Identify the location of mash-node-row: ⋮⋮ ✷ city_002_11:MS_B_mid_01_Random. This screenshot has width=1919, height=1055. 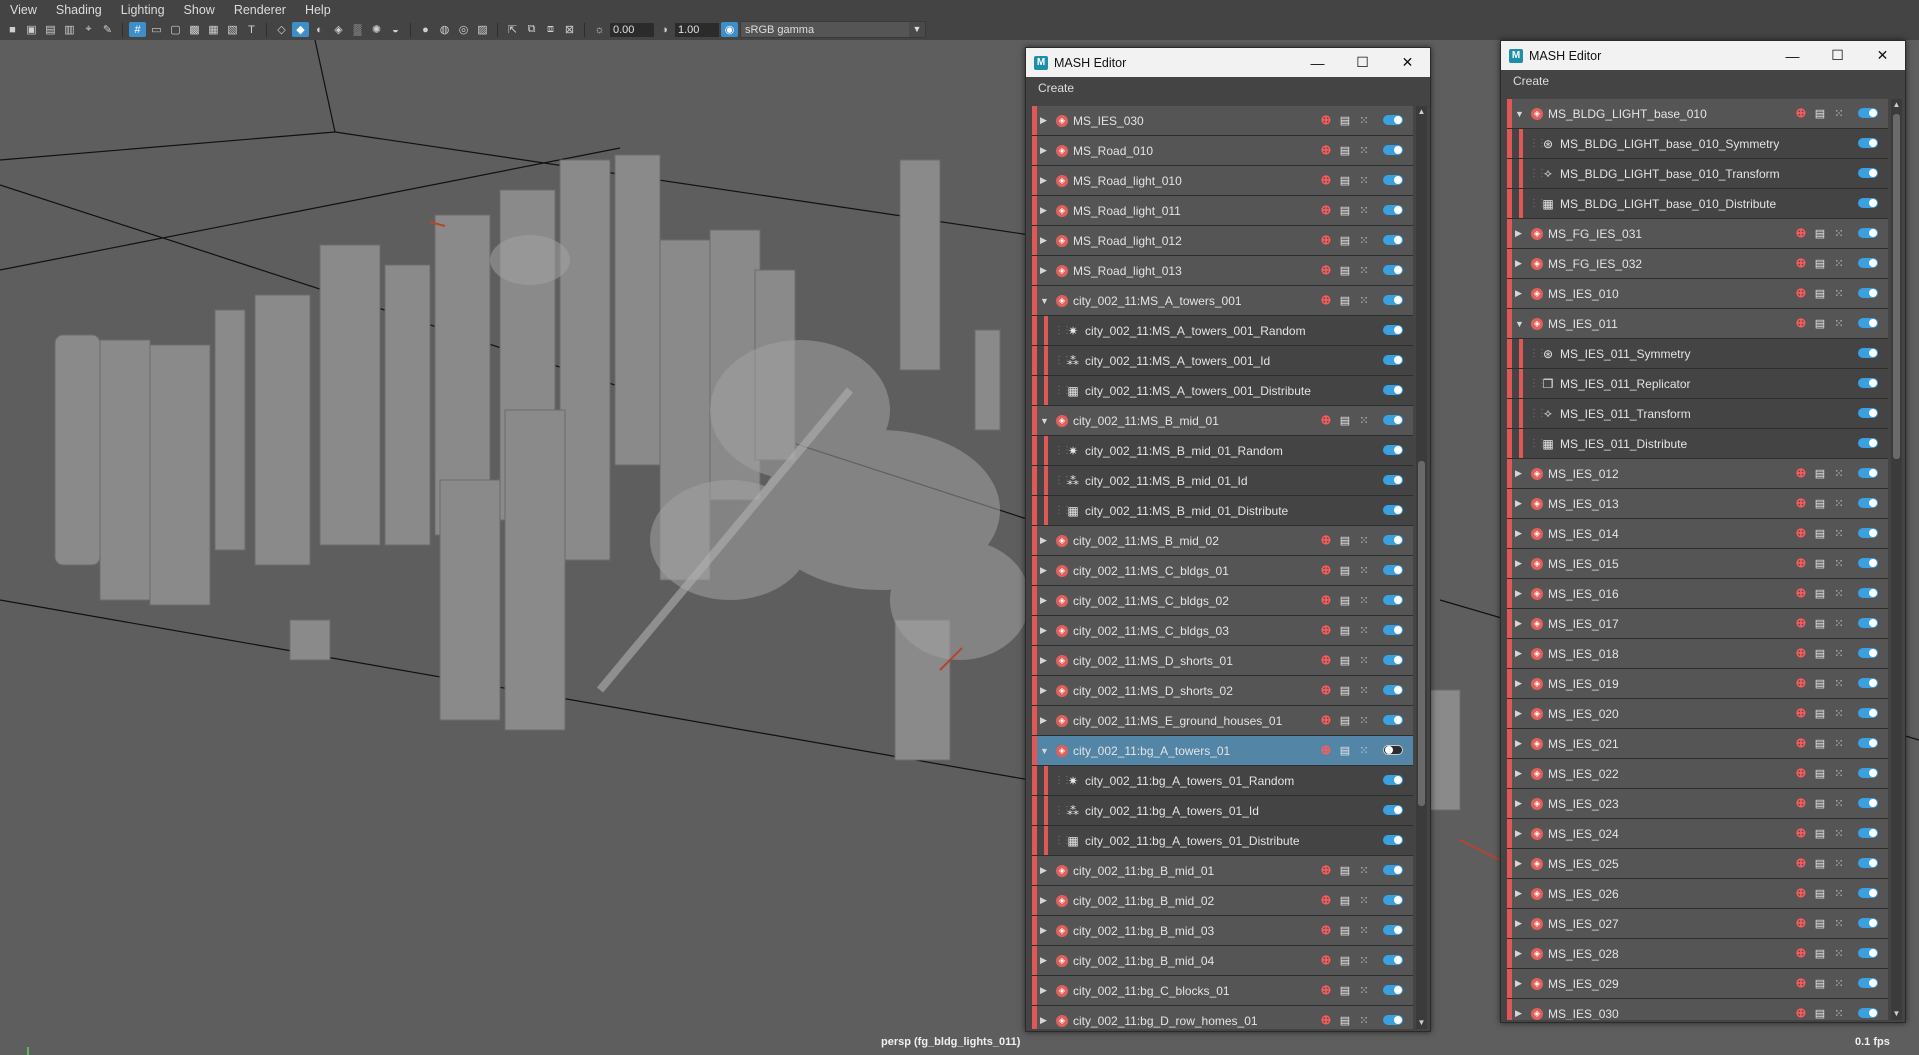
(1222, 451).